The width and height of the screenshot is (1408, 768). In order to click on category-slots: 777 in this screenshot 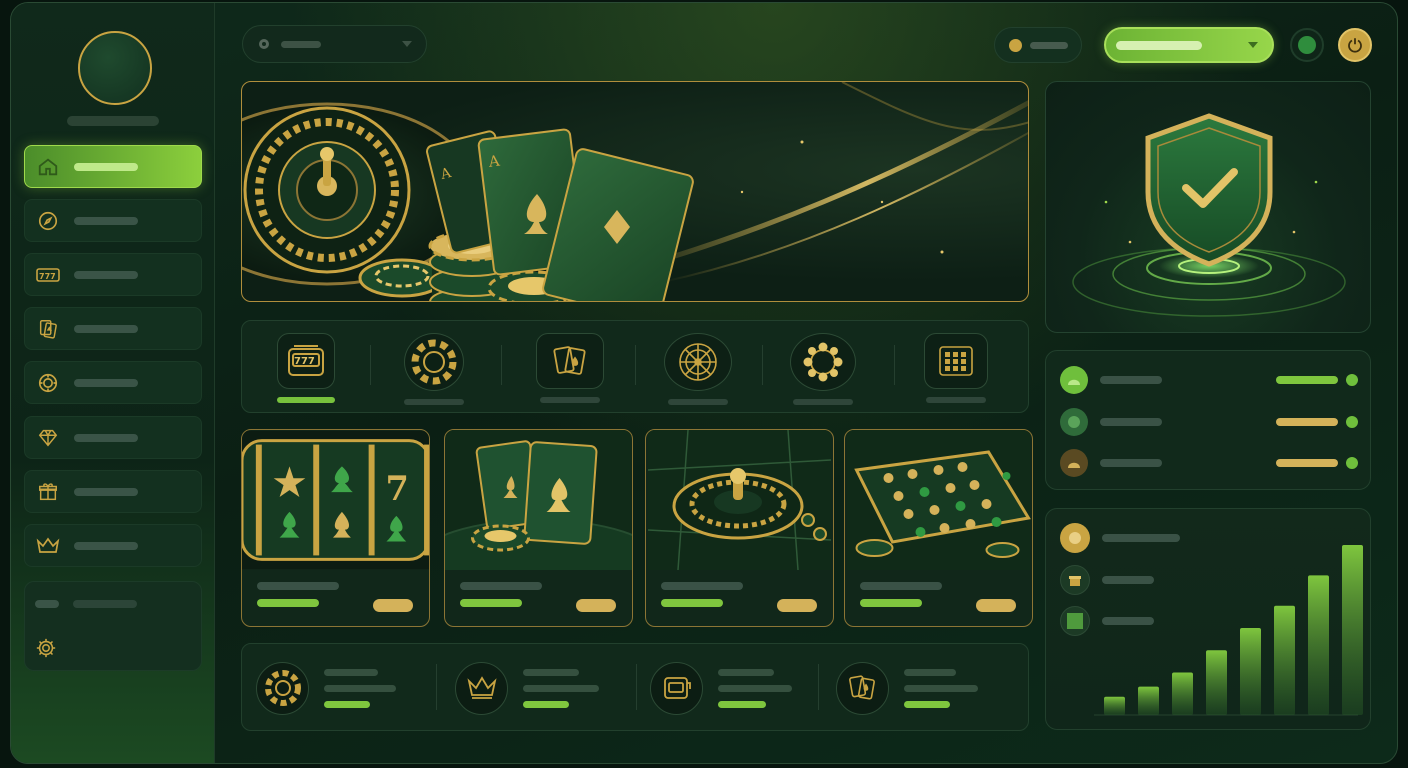, I will do `click(306, 370)`.